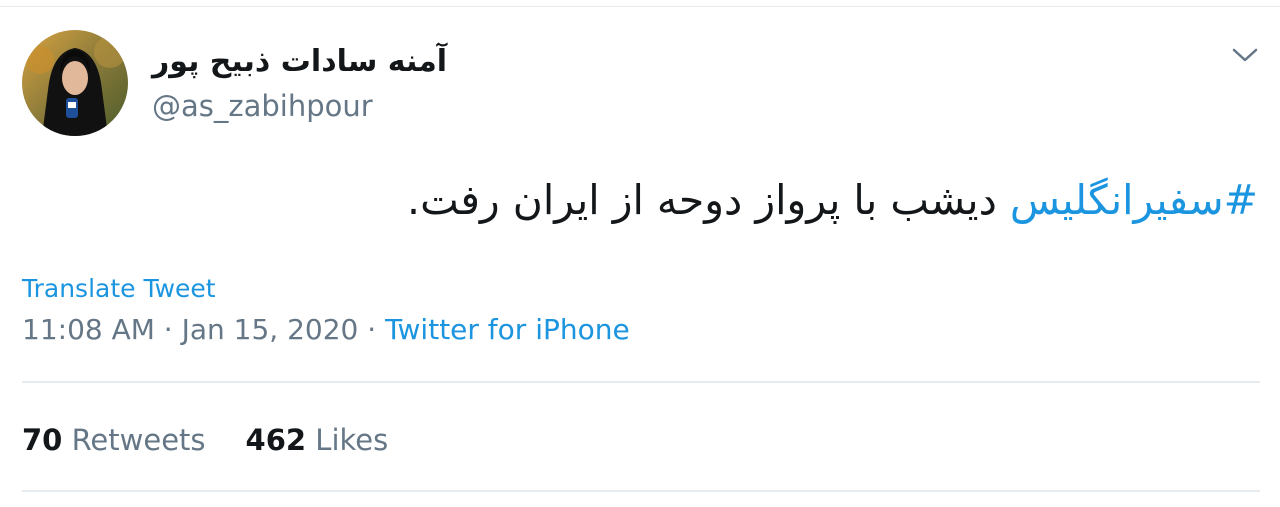 This screenshot has height=507, width=1280. I want to click on author-handle: @as_zabihpour, so click(262, 106).